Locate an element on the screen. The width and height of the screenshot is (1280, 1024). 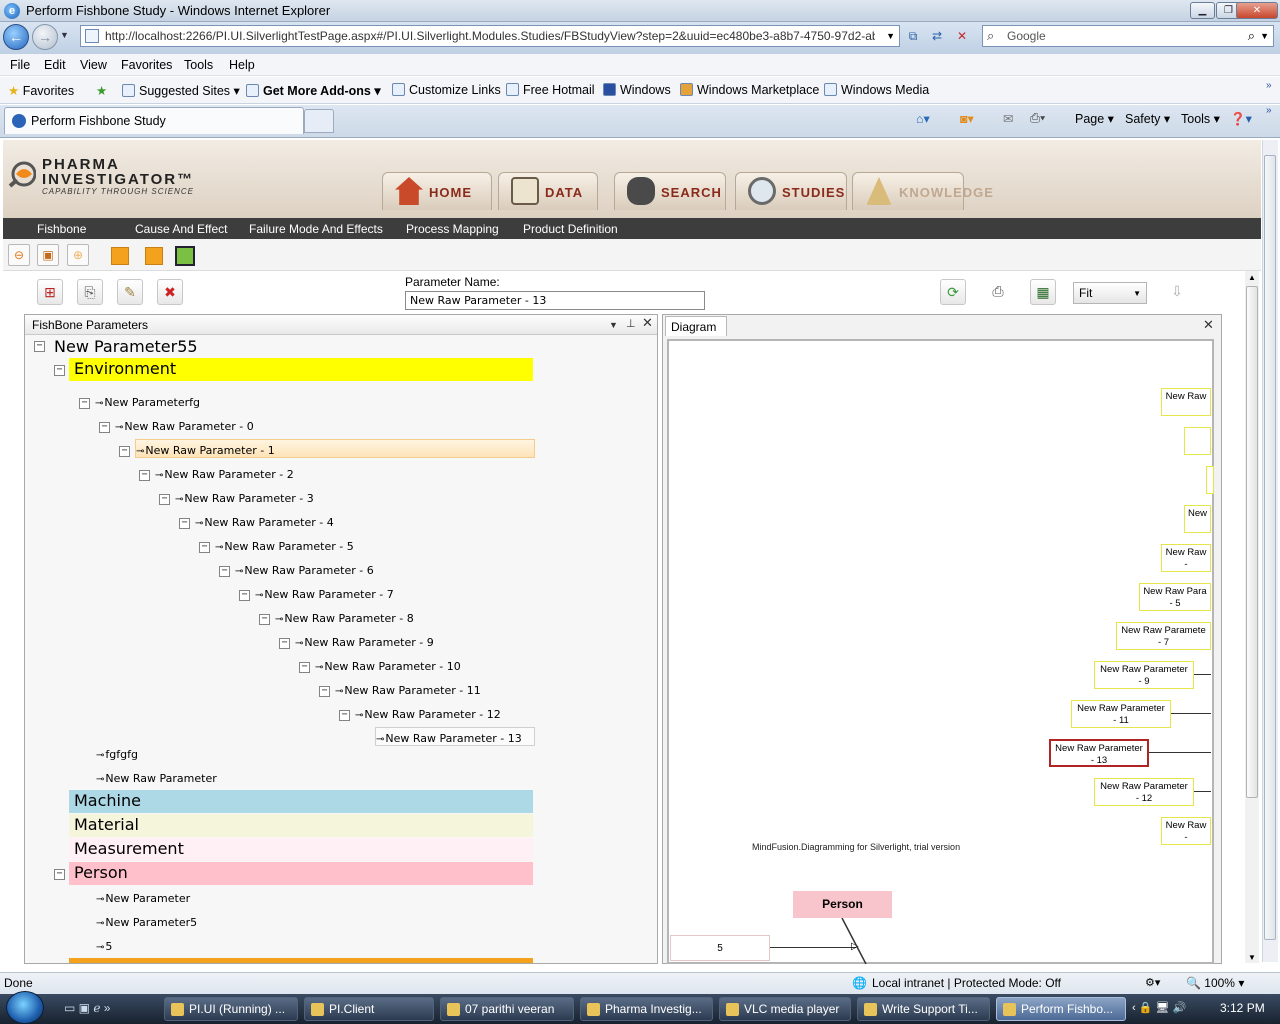
menu-favorites: Favorites is located at coordinates (146, 65).